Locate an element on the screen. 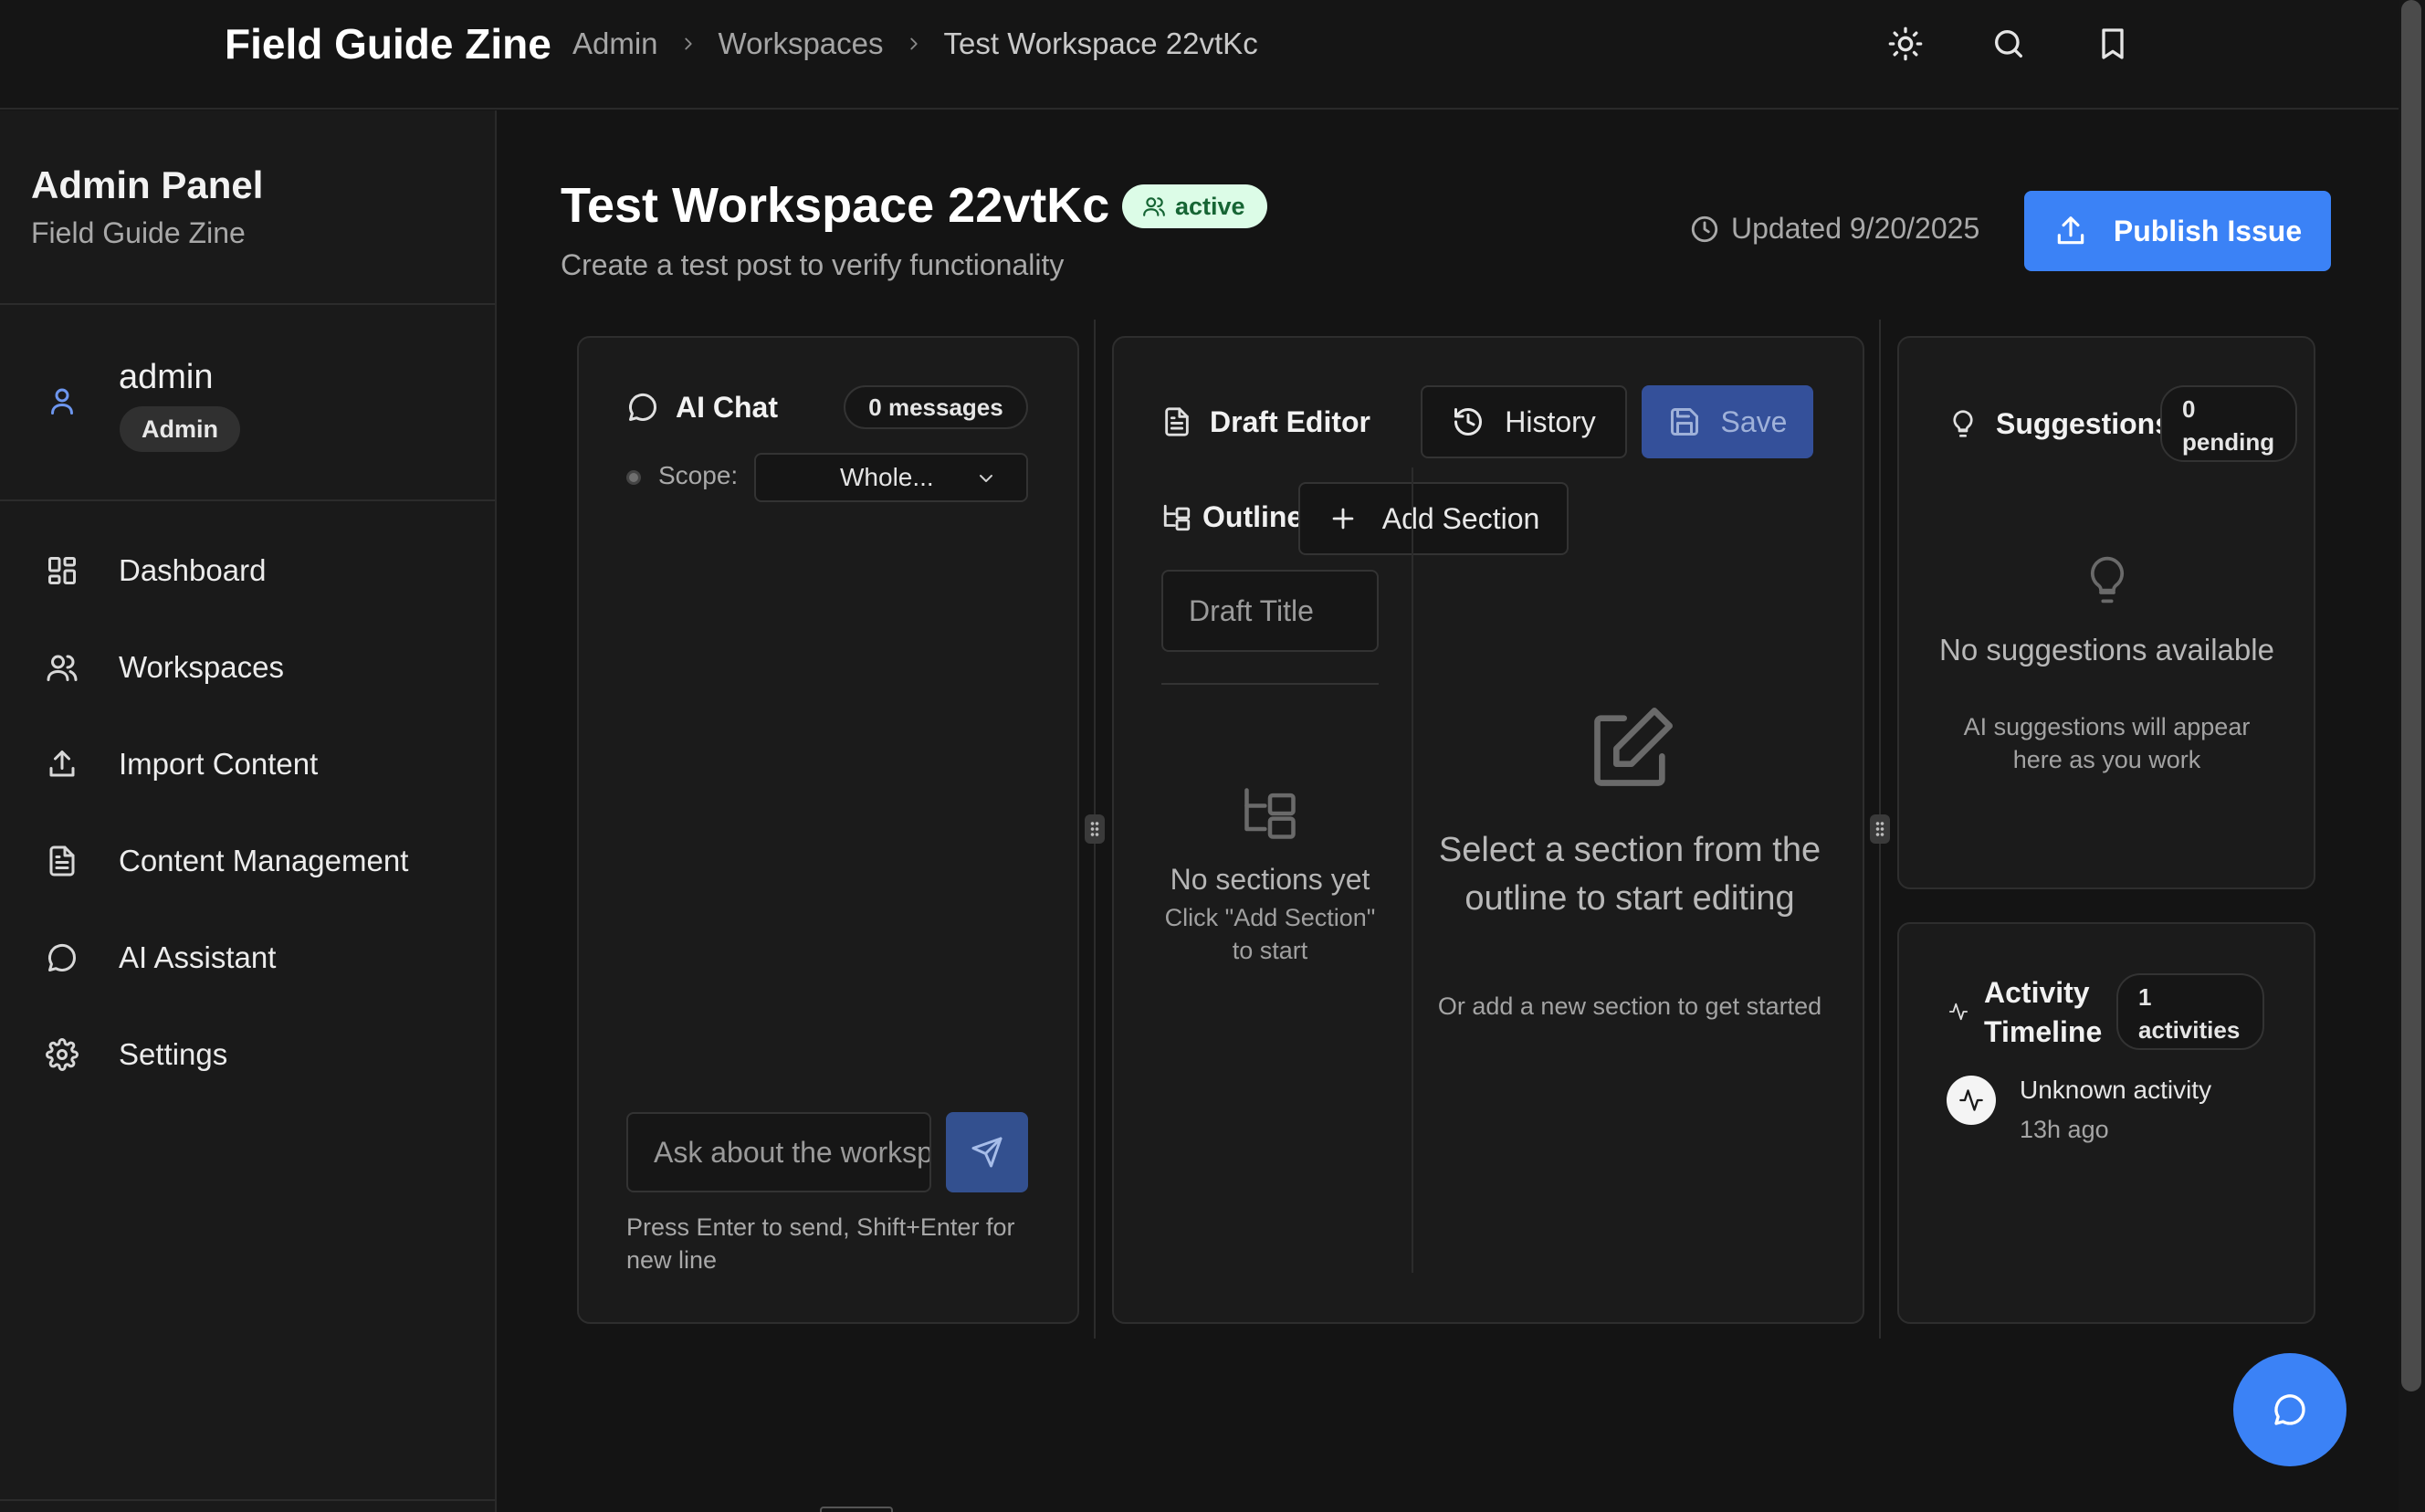  chat-title: AI Chat is located at coordinates (727, 407).